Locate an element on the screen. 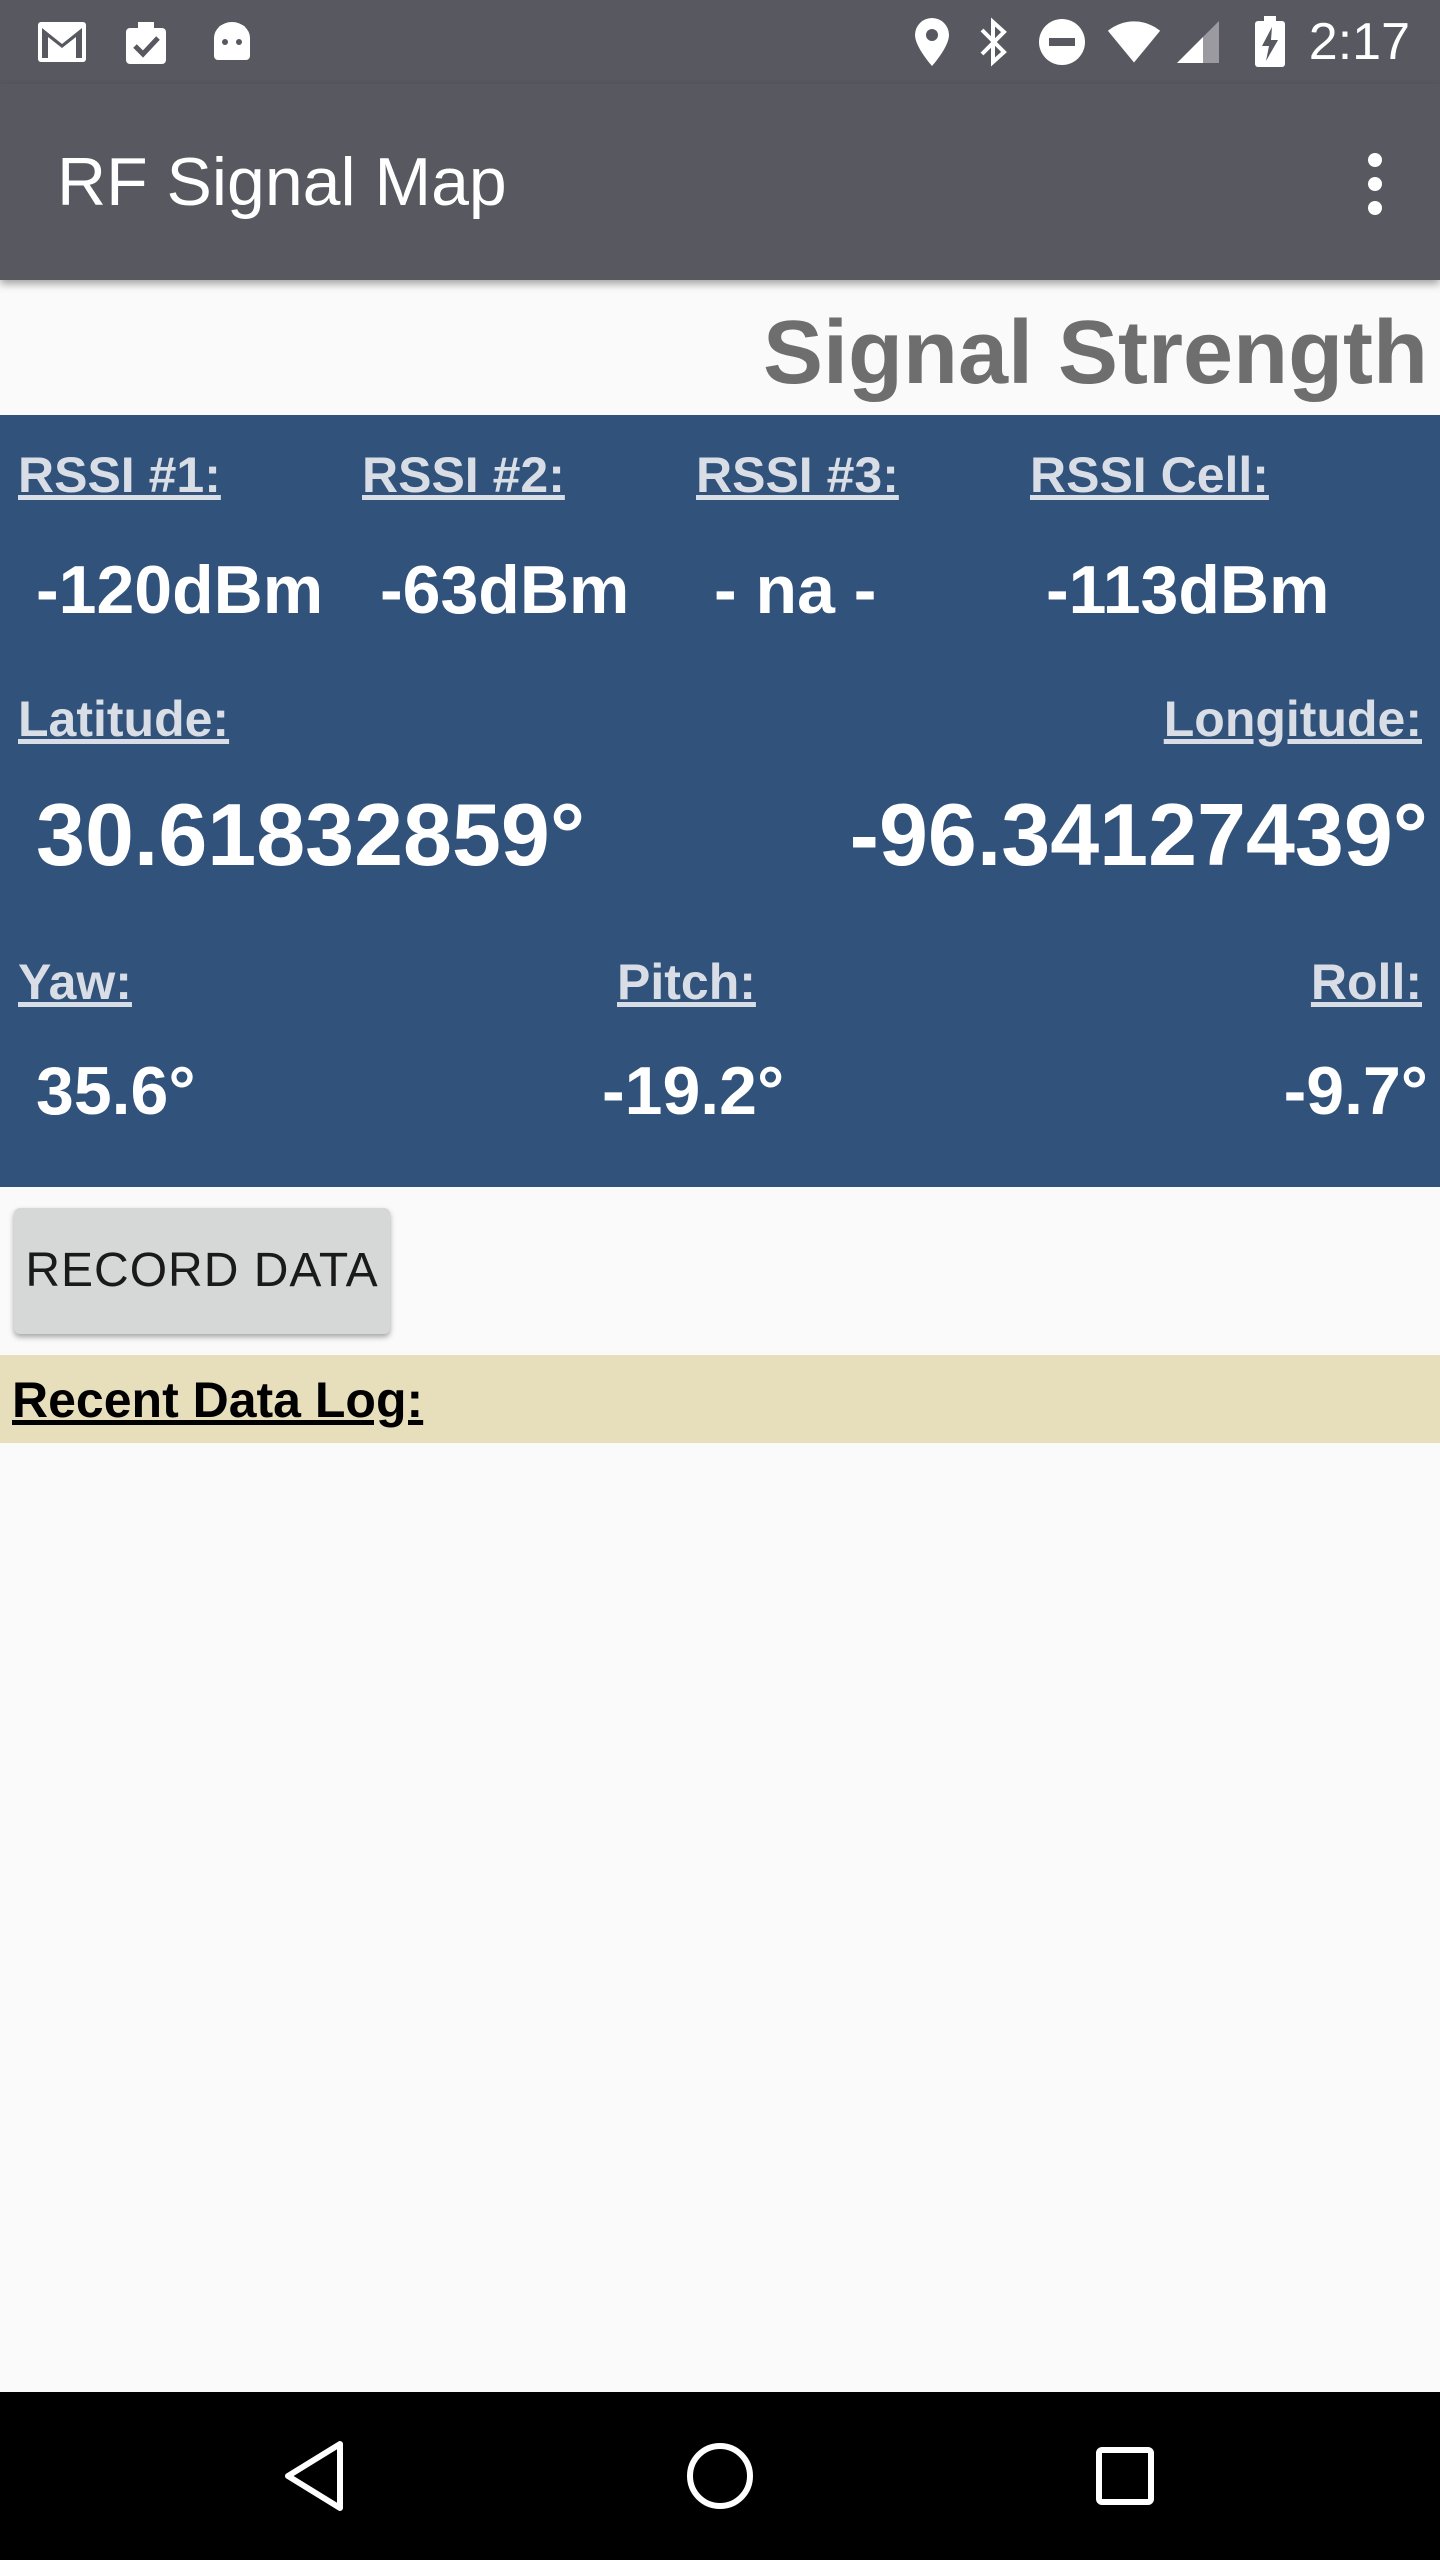 This screenshot has height=2560, width=1440. navigation-bar is located at coordinates (720, 2476).